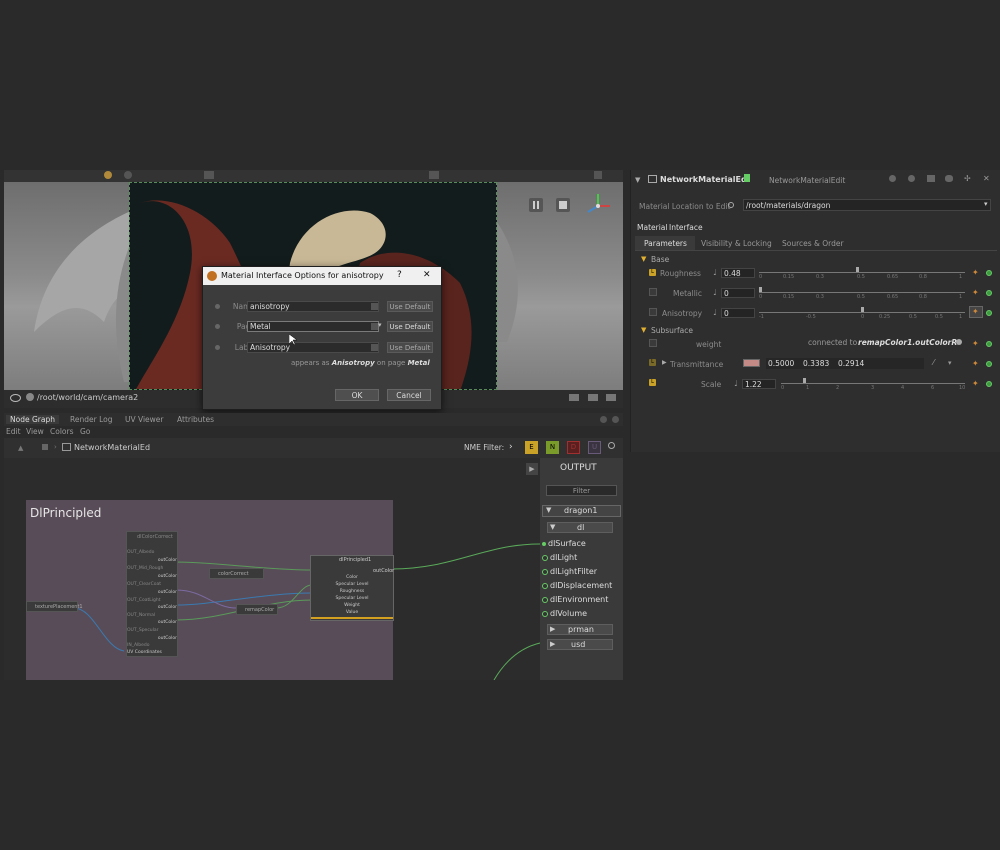  I want to click on node-edit-flag-icon, so click(747, 178).